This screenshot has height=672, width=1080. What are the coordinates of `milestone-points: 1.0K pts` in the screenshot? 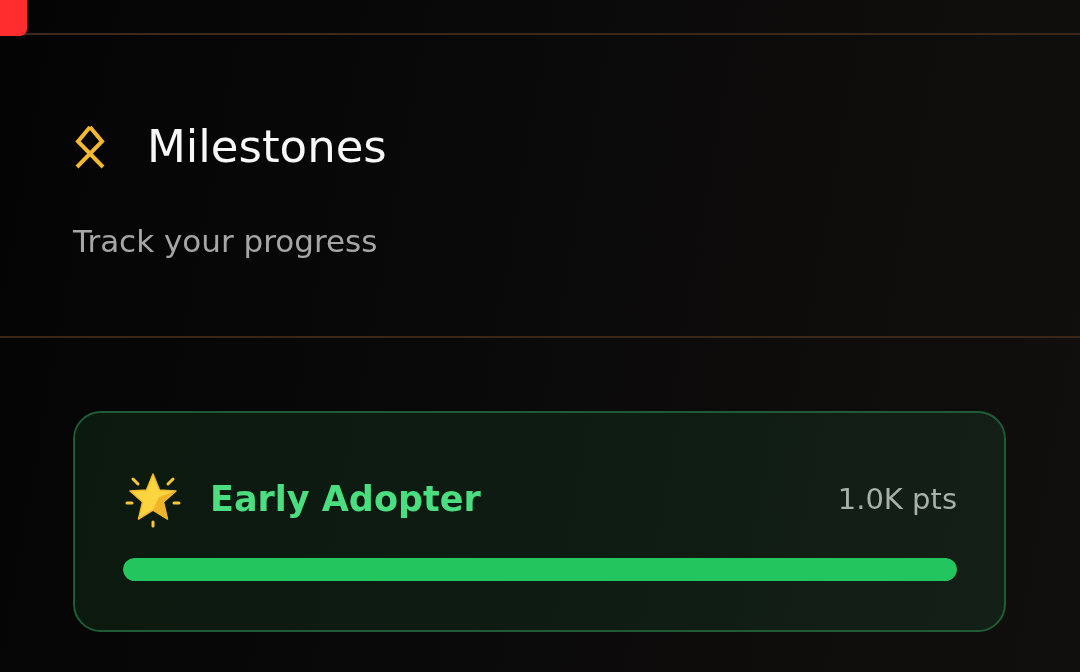 It's located at (897, 499).